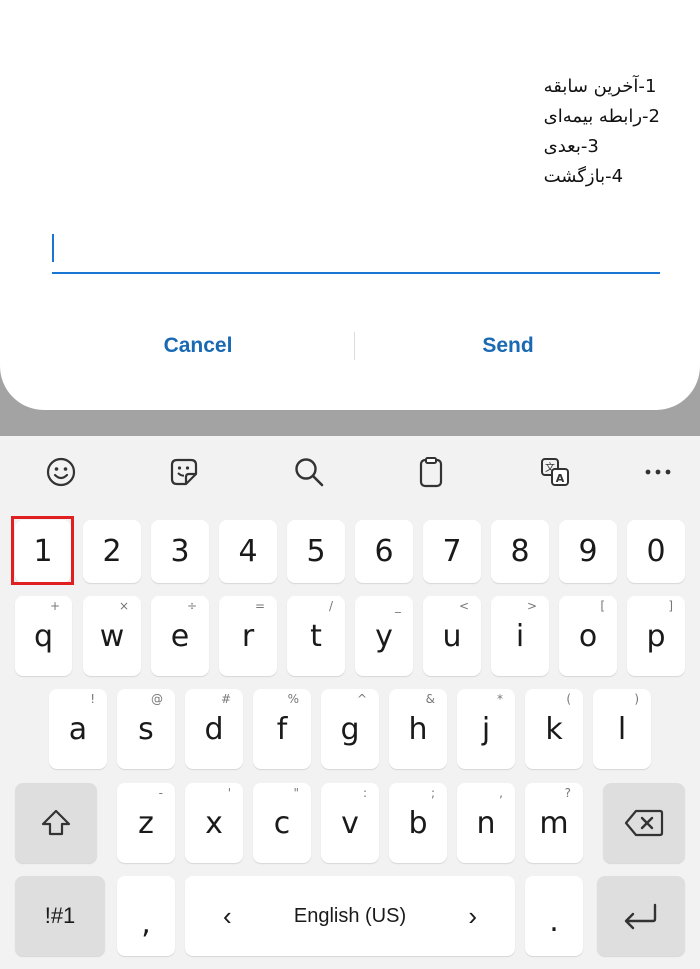  I want to click on key-i: > i, so click(520, 636).